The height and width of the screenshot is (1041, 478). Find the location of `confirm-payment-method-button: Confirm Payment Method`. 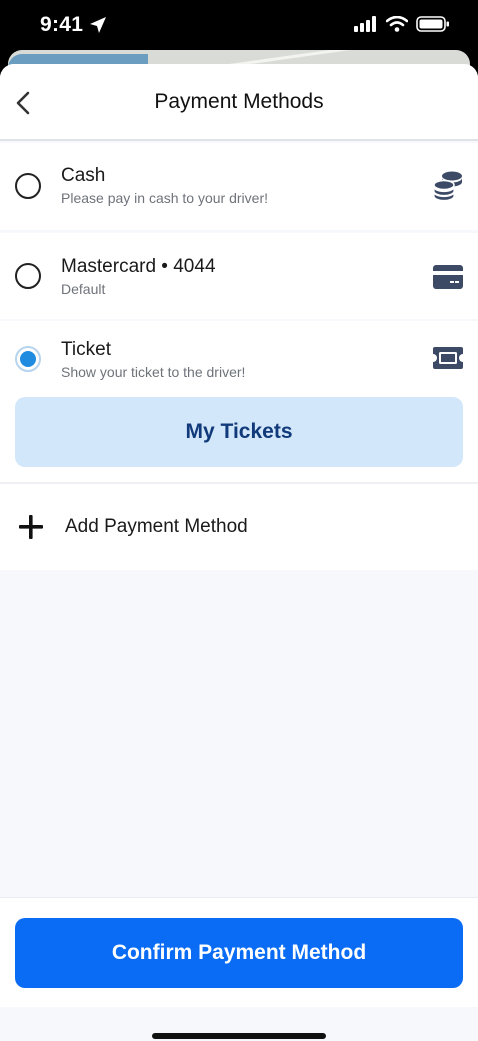

confirm-payment-method-button: Confirm Payment Method is located at coordinates (239, 953).